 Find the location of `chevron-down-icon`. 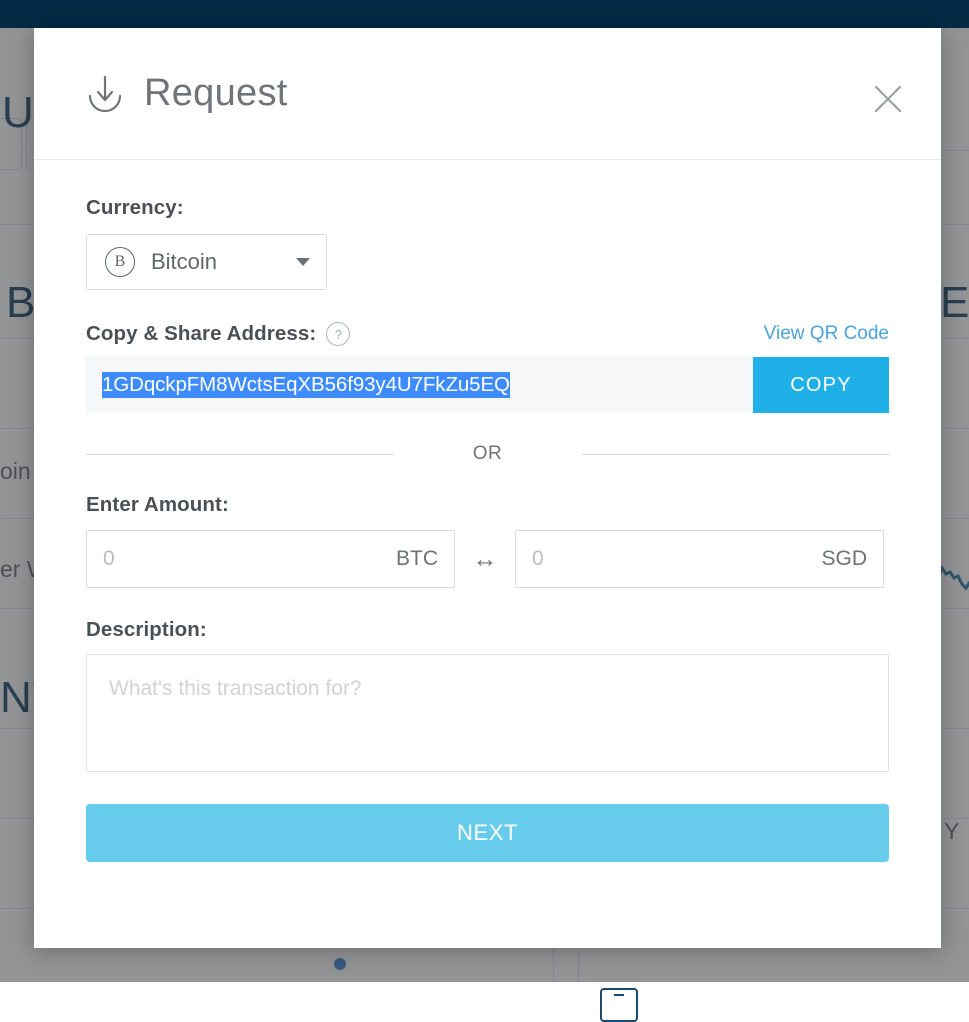

chevron-down-icon is located at coordinates (303, 262).